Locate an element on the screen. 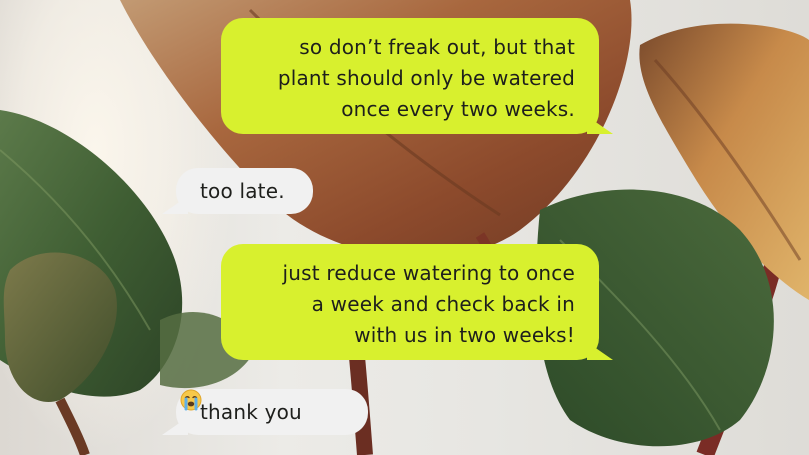  message-line: plant should only be watered is located at coordinates (426, 78).